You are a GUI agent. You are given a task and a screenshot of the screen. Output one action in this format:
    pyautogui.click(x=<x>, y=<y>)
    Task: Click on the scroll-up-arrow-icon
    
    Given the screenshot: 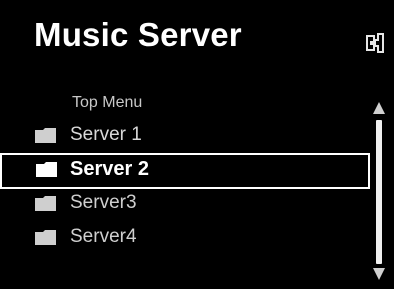 What is the action you would take?
    pyautogui.click(x=379, y=108)
    